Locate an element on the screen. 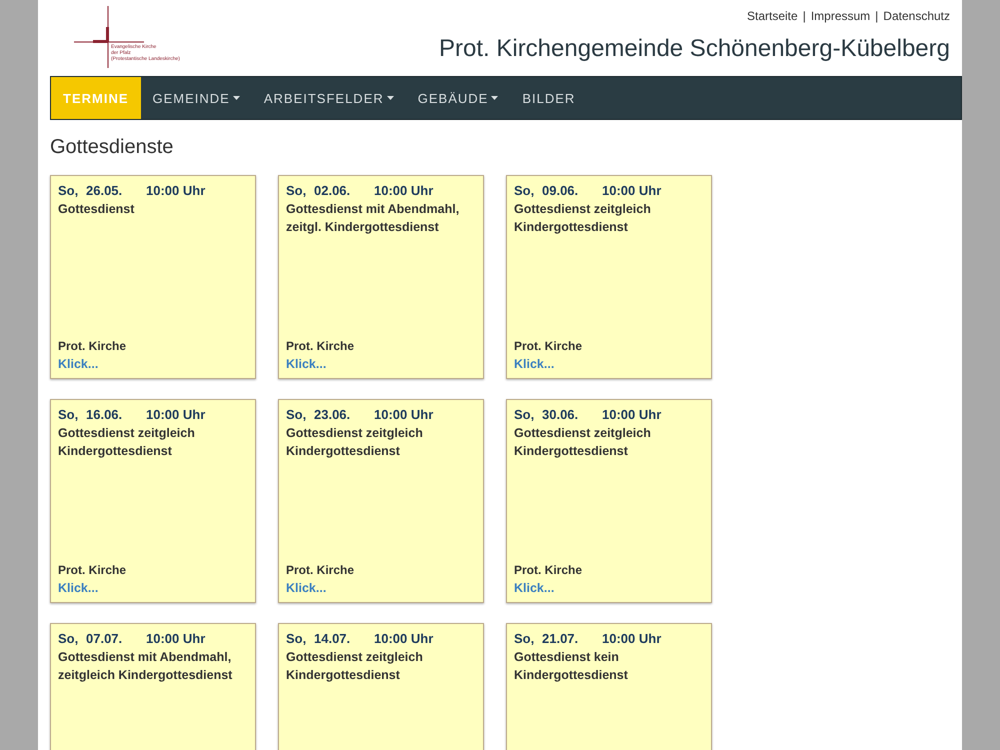  event-date: 02.06. is located at coordinates (333, 190).